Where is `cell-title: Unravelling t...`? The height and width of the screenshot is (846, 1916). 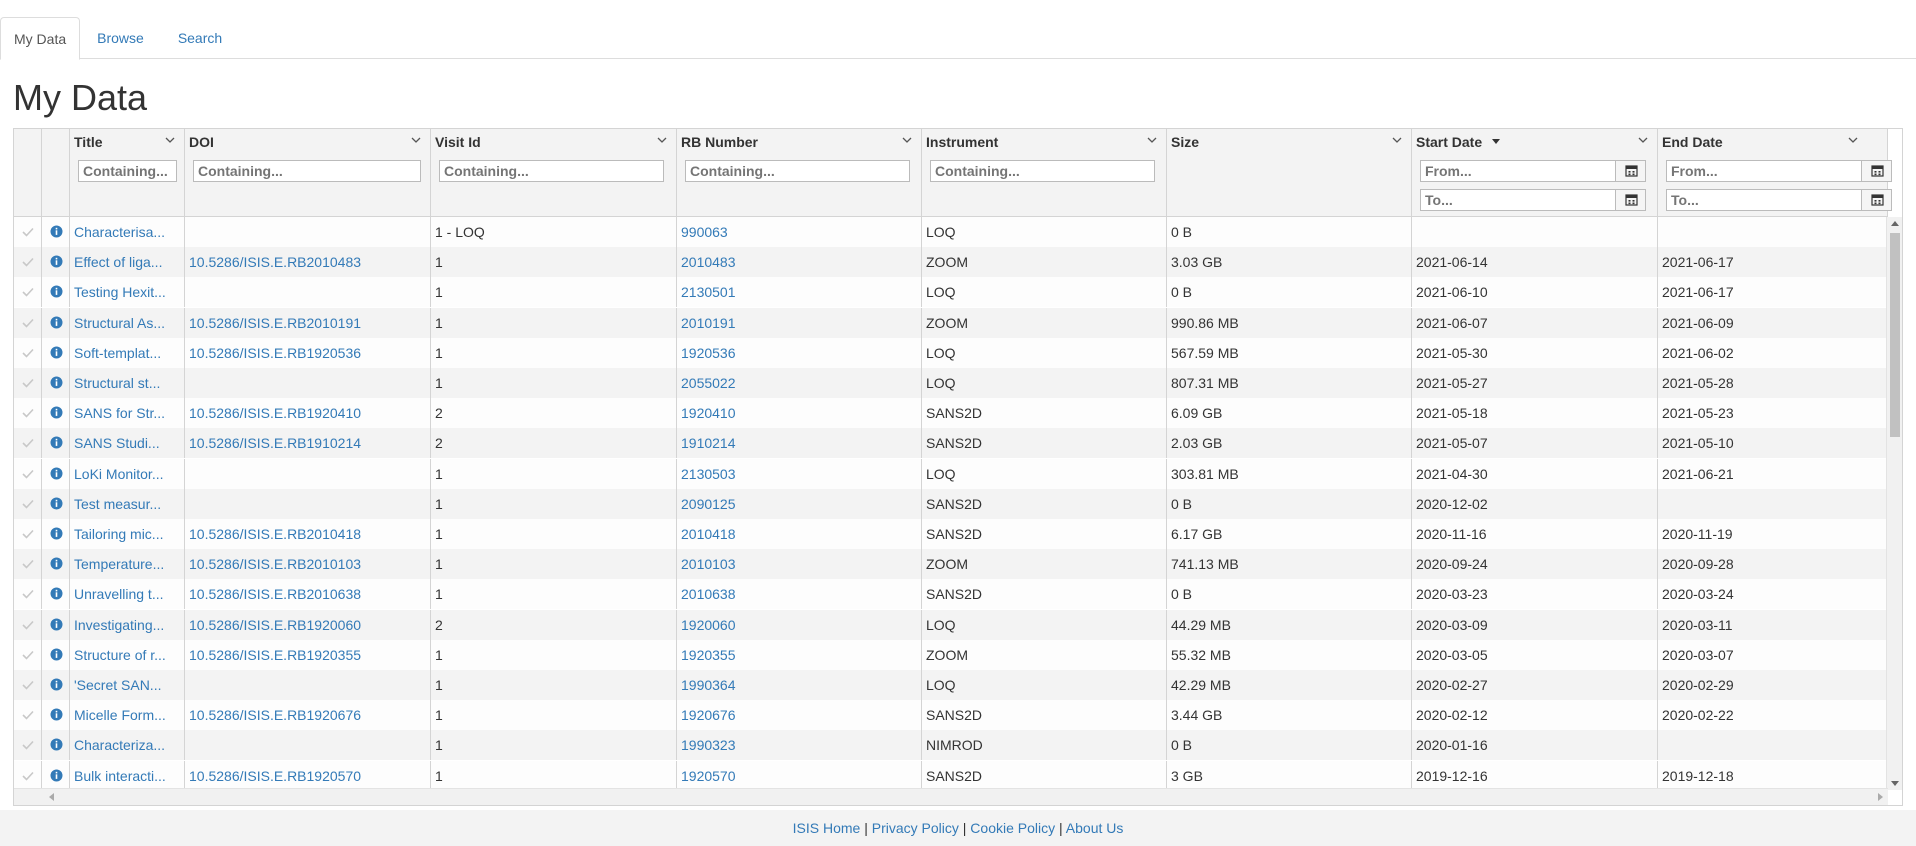 cell-title: Unravelling t... is located at coordinates (127, 594).